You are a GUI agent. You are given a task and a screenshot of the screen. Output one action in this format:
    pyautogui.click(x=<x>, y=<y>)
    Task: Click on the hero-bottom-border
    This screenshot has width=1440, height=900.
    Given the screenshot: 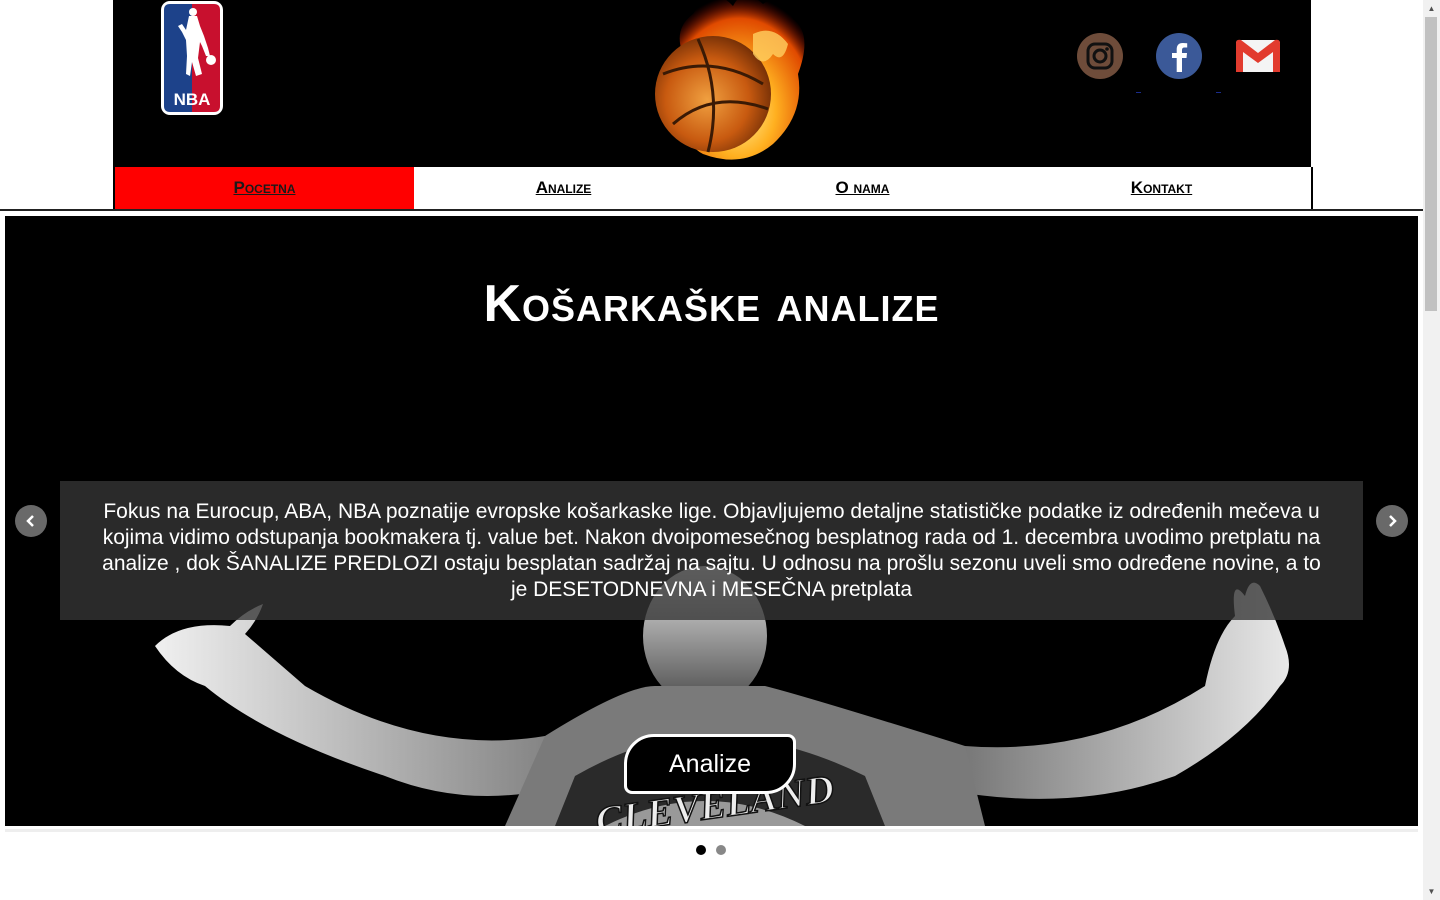 What is the action you would take?
    pyautogui.click(x=711, y=830)
    